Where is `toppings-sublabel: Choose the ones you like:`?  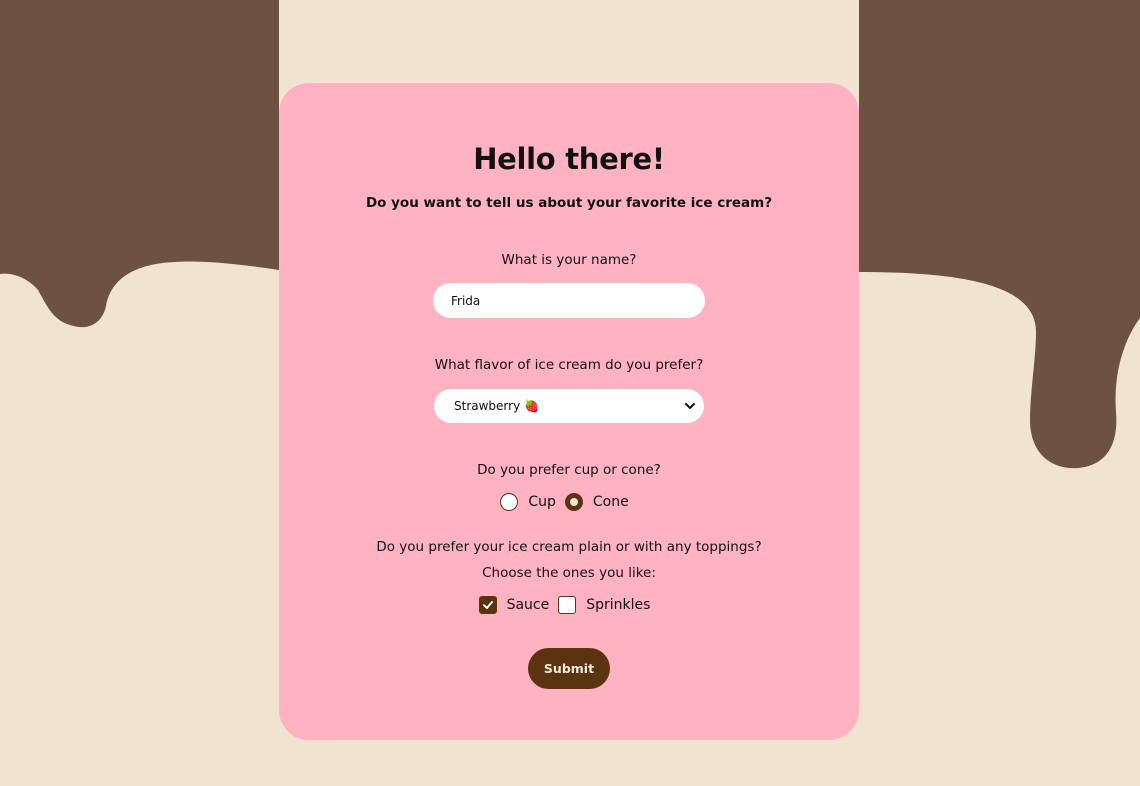
toppings-sublabel: Choose the ones you like: is located at coordinates (569, 573).